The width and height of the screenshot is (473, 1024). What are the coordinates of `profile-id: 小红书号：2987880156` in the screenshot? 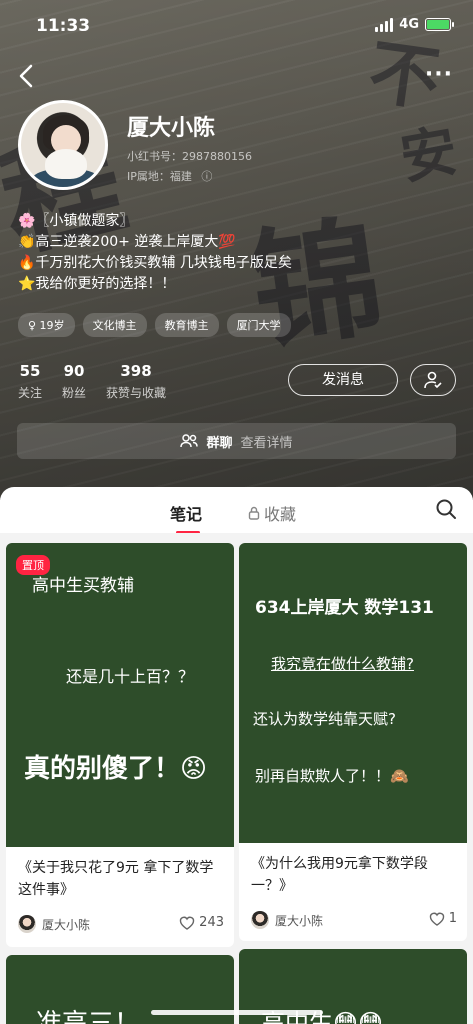 It's located at (189, 156).